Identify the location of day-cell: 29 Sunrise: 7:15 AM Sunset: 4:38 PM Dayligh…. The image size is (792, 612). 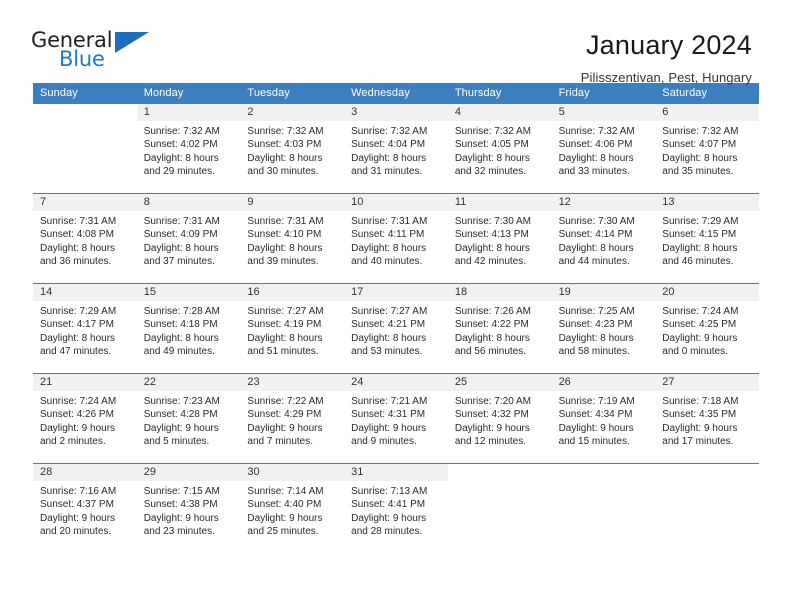
(188, 508).